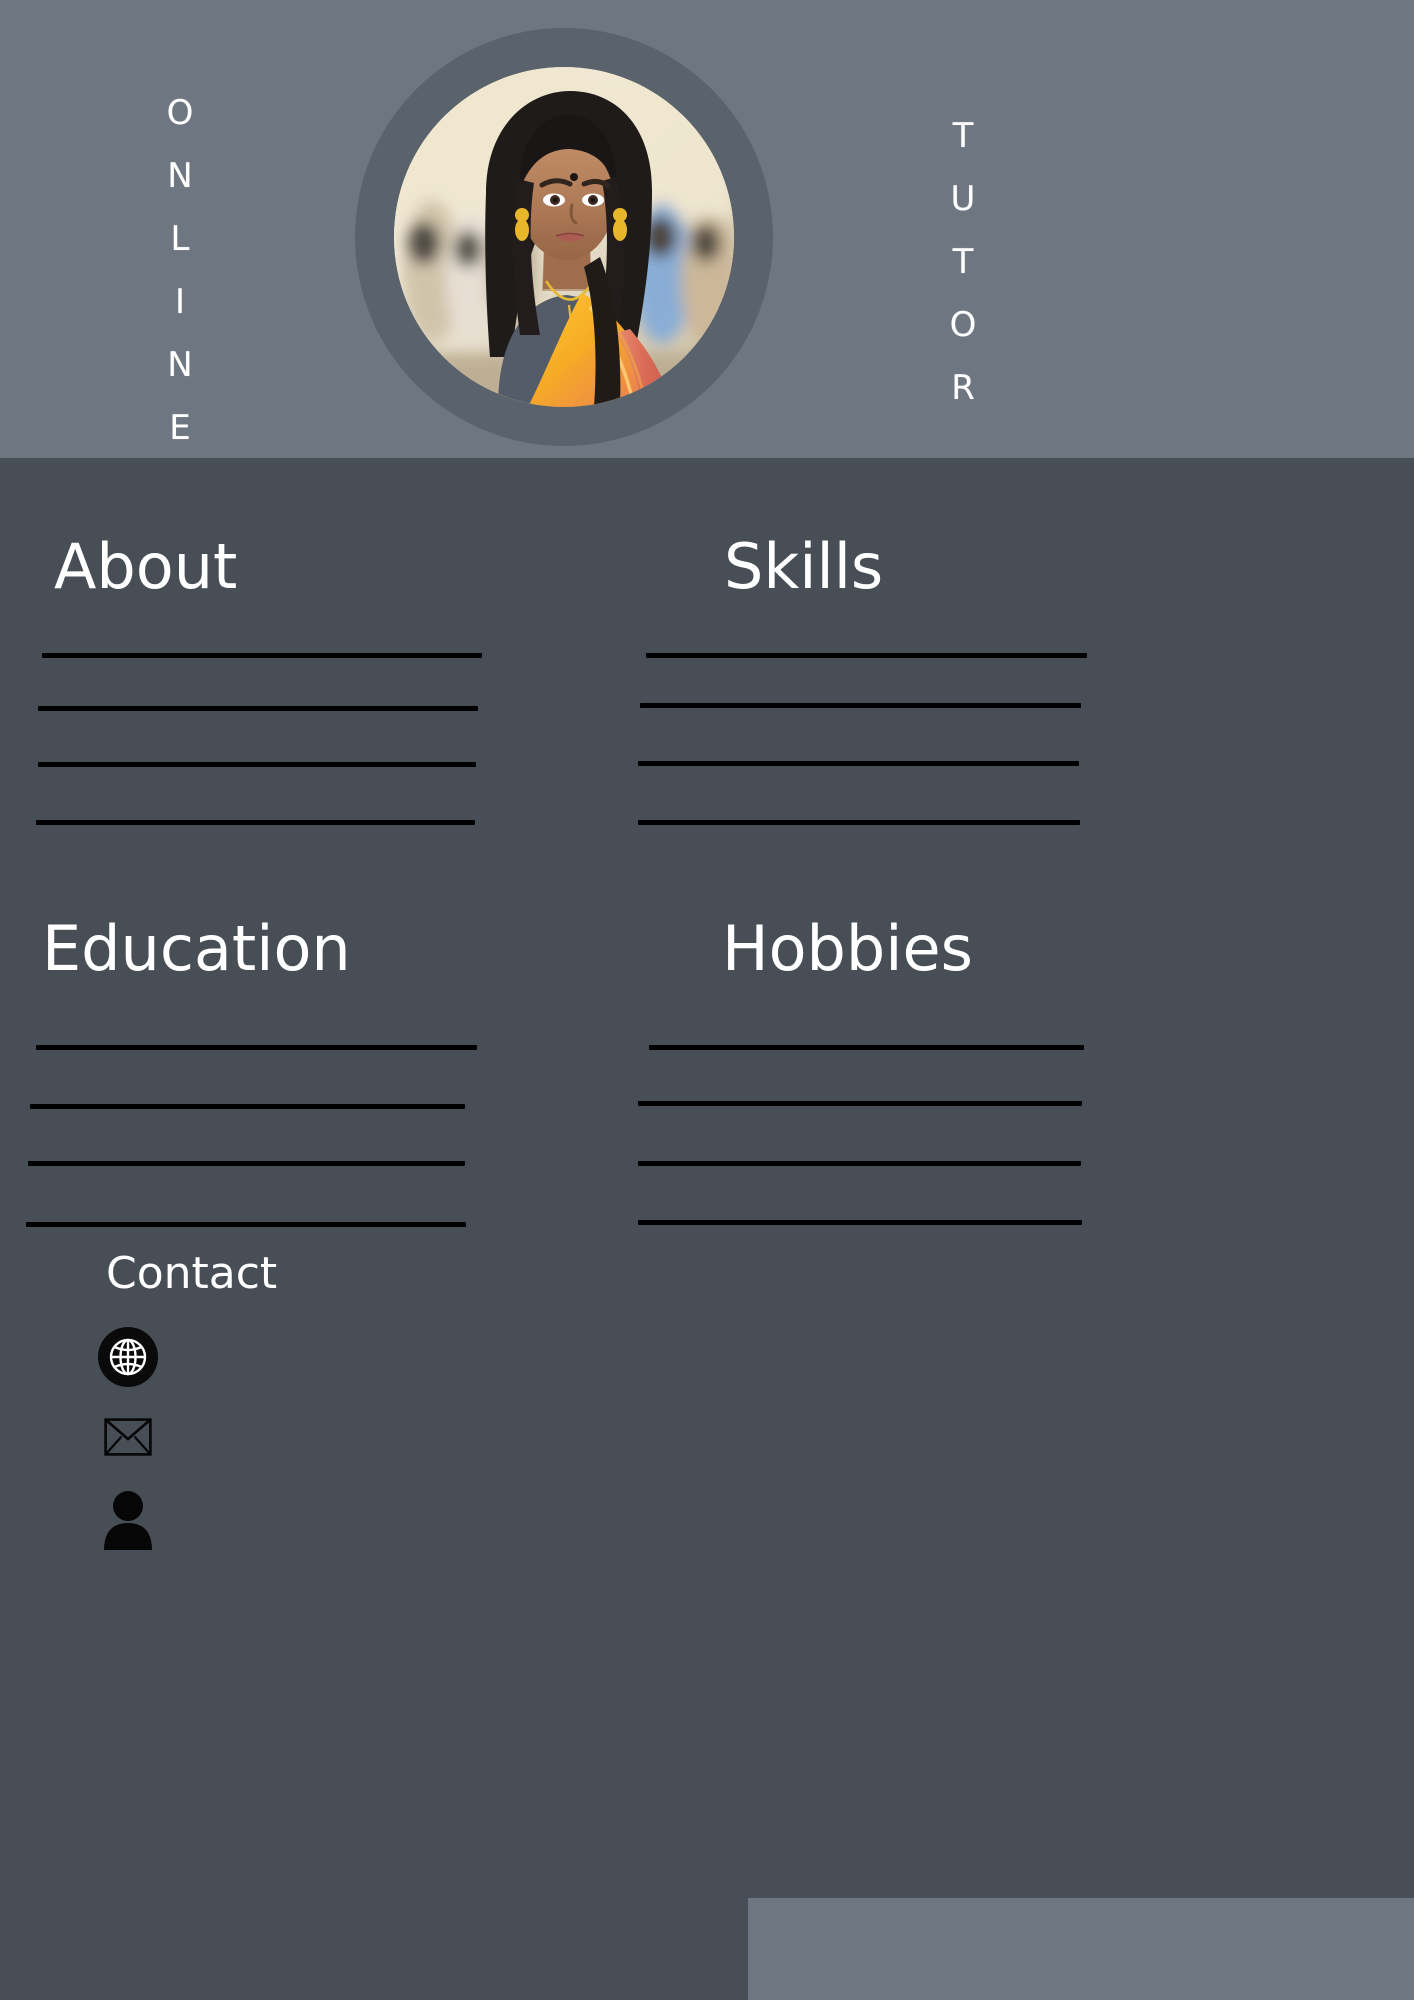  I want to click on tutor-letter-2: T, so click(963, 262).